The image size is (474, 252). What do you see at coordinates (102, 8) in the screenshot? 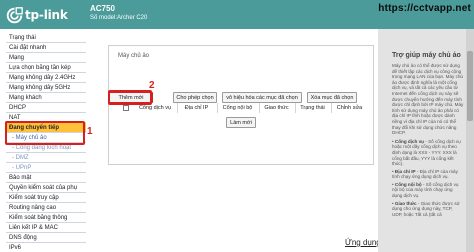
I see `model-name: AC750` at bounding box center [102, 8].